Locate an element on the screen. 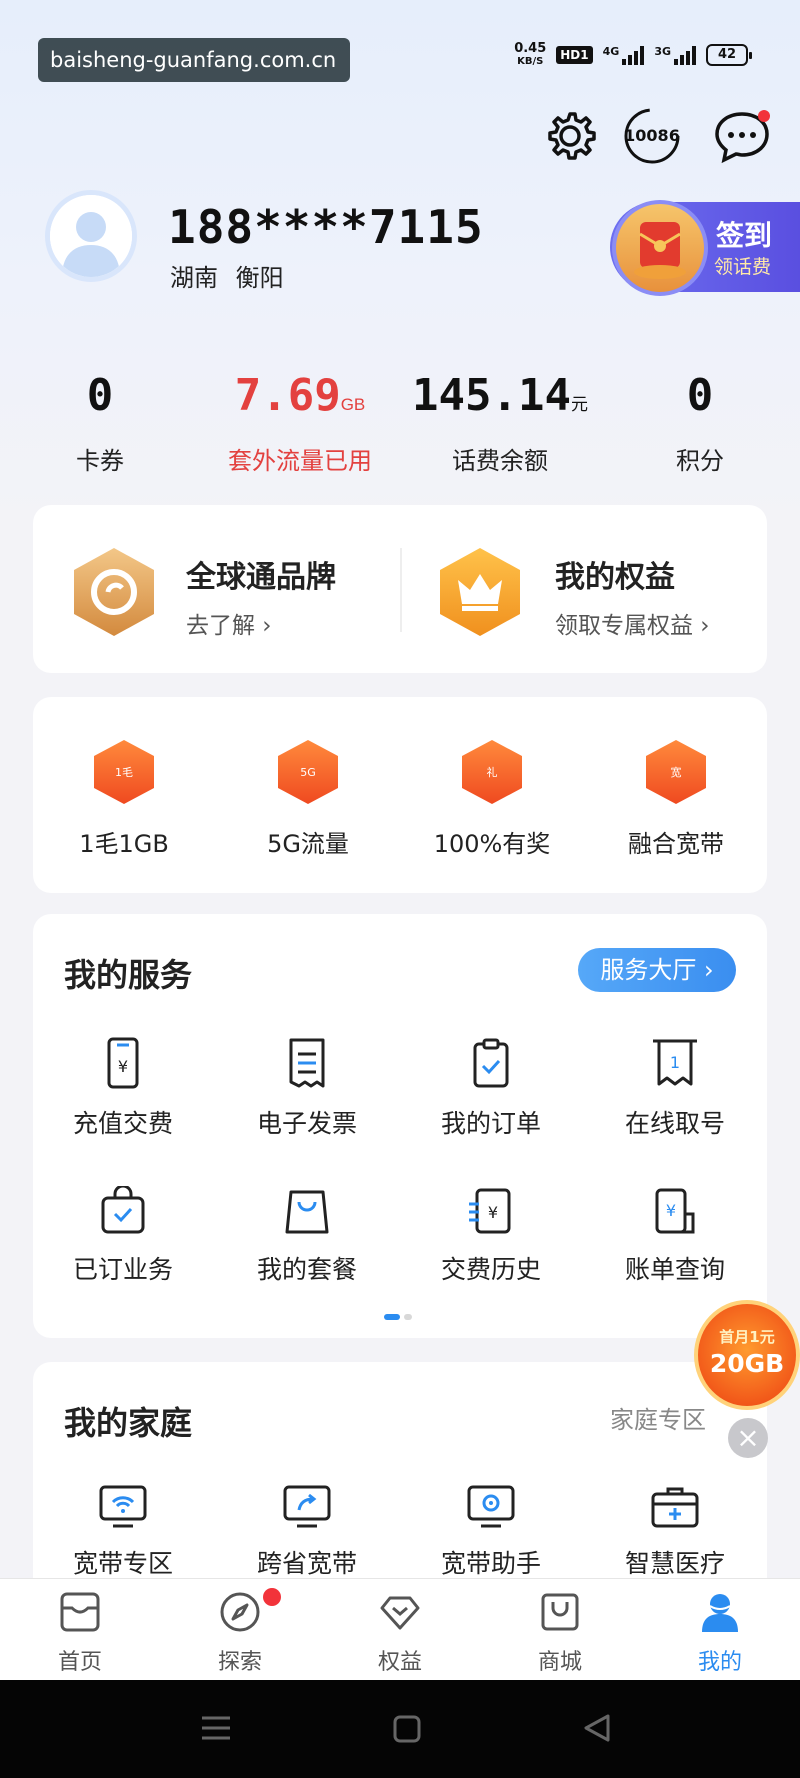  service-orders: 我的订单 is located at coordinates (491, 1088).